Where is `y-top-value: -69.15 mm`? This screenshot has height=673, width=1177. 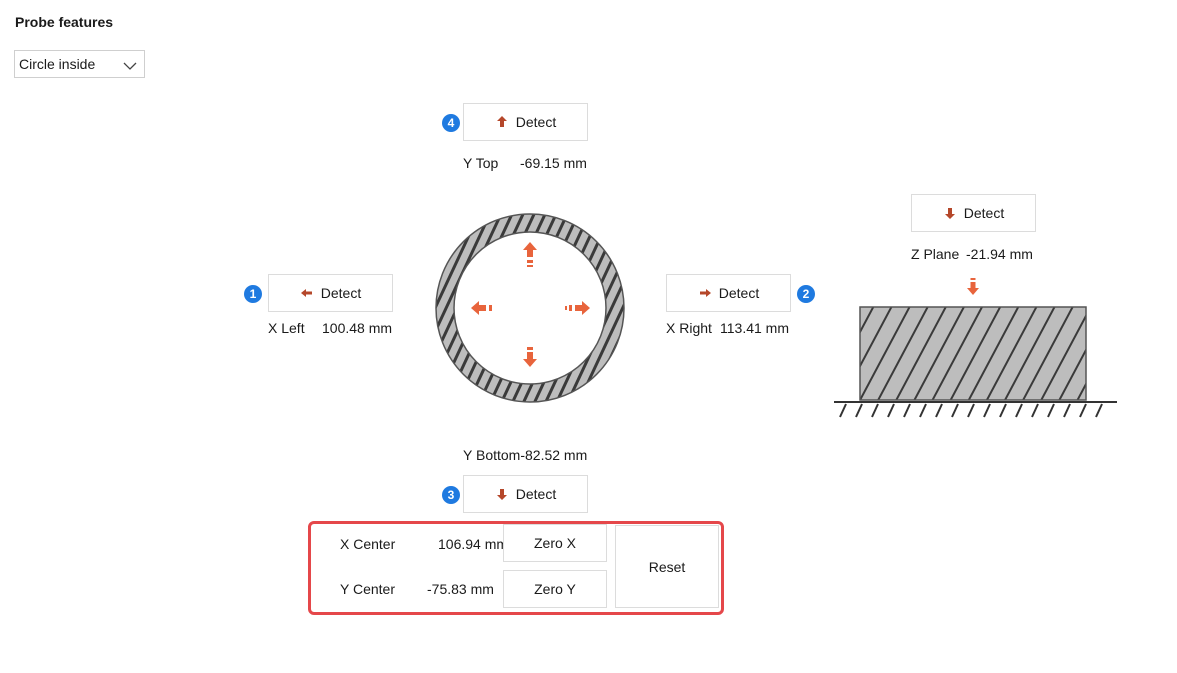
y-top-value: -69.15 mm is located at coordinates (553, 163).